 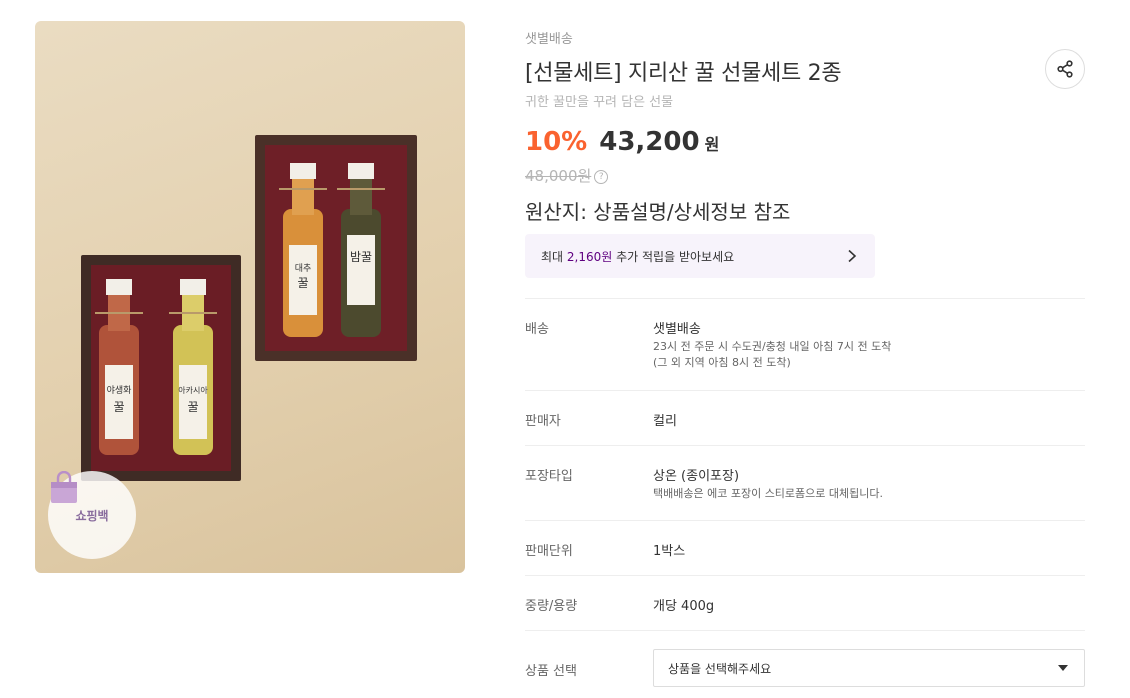 What do you see at coordinates (361, 257) in the screenshot?
I see `svg-text: 밤꿀` at bounding box center [361, 257].